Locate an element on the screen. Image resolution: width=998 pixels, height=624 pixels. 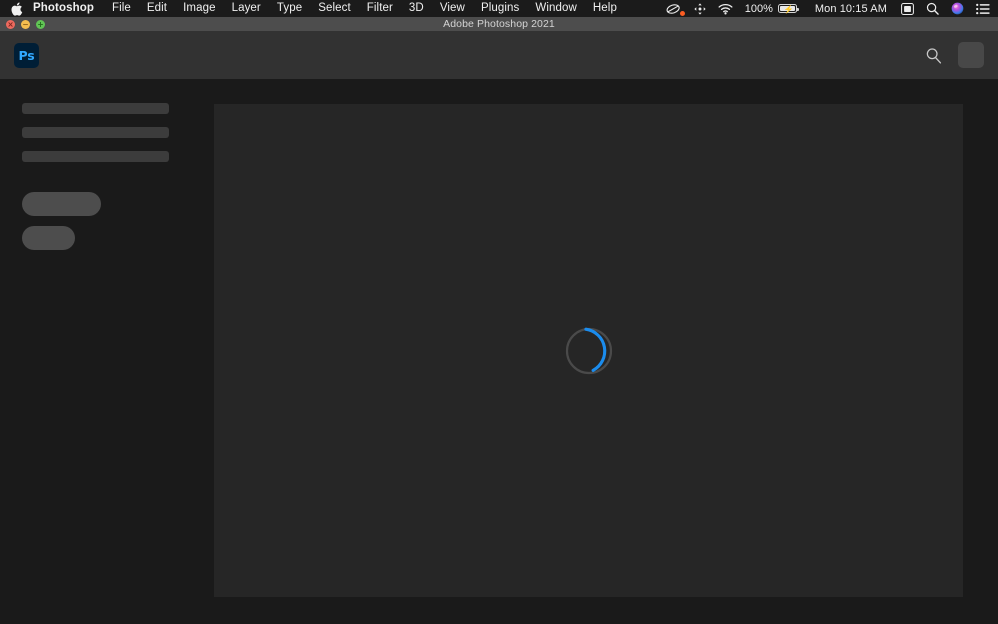
menubar-item-help: Help is located at coordinates (605, 8).